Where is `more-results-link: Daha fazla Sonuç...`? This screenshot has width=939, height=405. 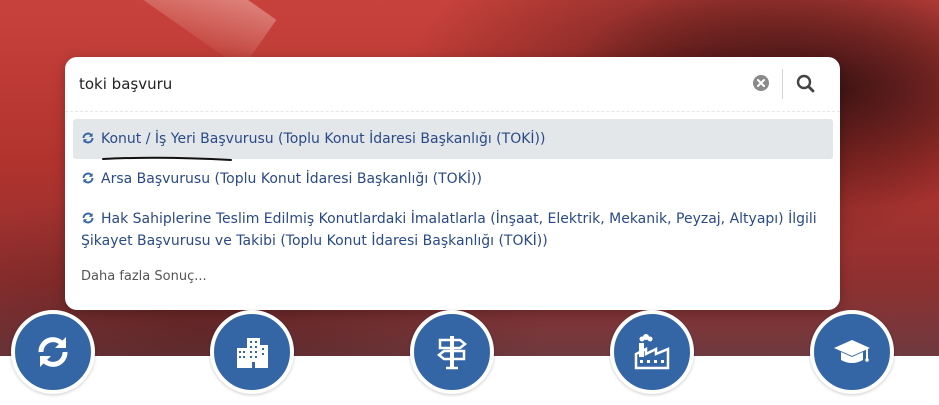 more-results-link: Daha fazla Sonuç... is located at coordinates (453, 276).